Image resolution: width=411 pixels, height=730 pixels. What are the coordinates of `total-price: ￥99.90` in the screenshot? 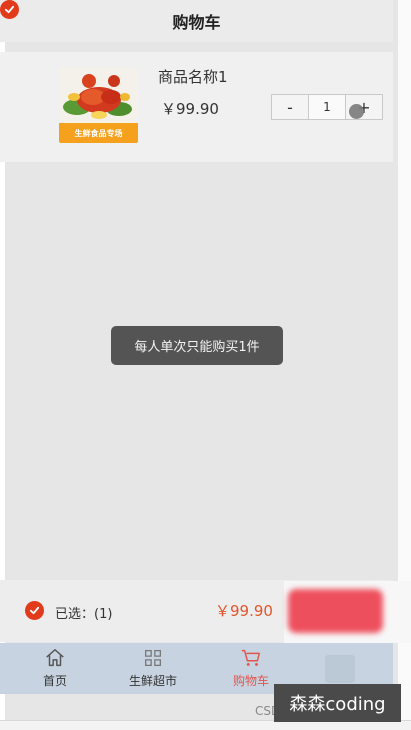 It's located at (244, 611).